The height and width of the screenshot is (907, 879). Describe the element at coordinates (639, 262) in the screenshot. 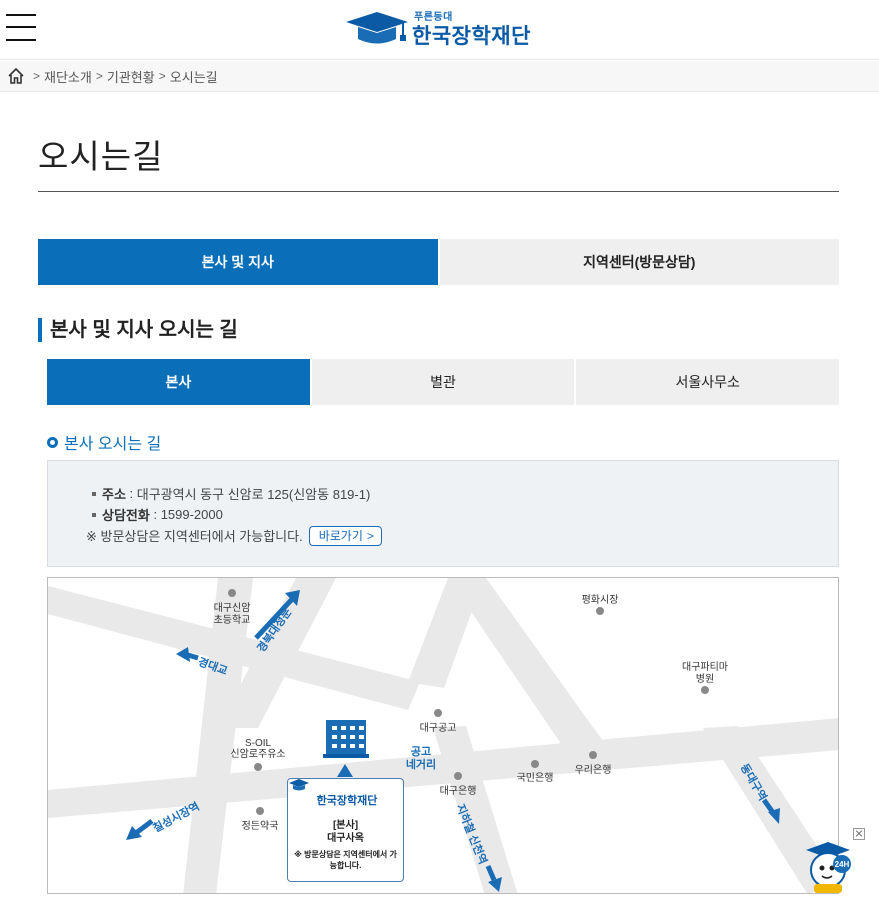

I see `tab-regional-centers: 지역센터(방문상담)` at that location.